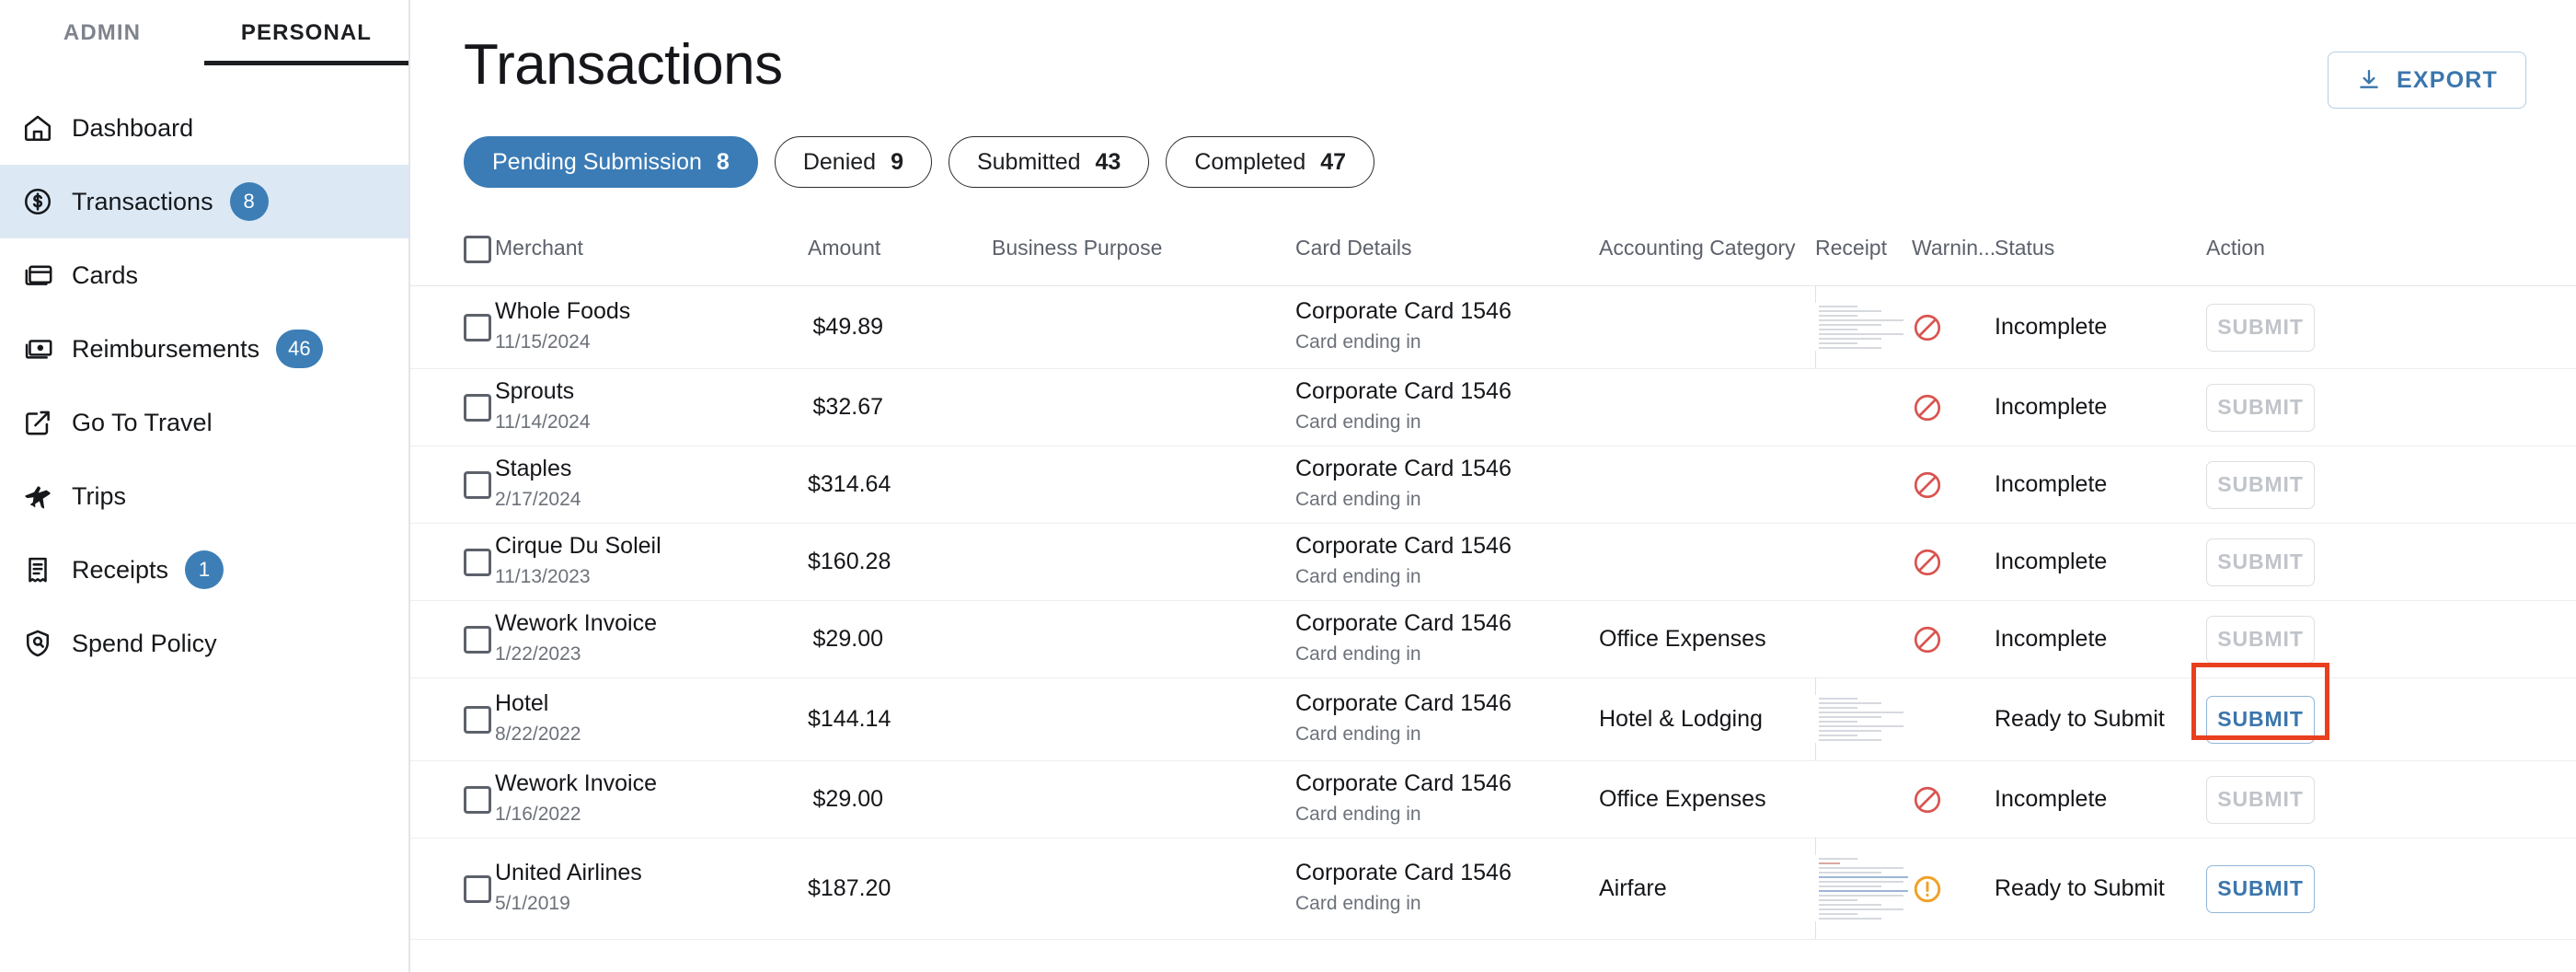 The height and width of the screenshot is (972, 2576). What do you see at coordinates (651, 639) in the screenshot?
I see `merchant-cell: Wework Invoice 1/22/2023` at bounding box center [651, 639].